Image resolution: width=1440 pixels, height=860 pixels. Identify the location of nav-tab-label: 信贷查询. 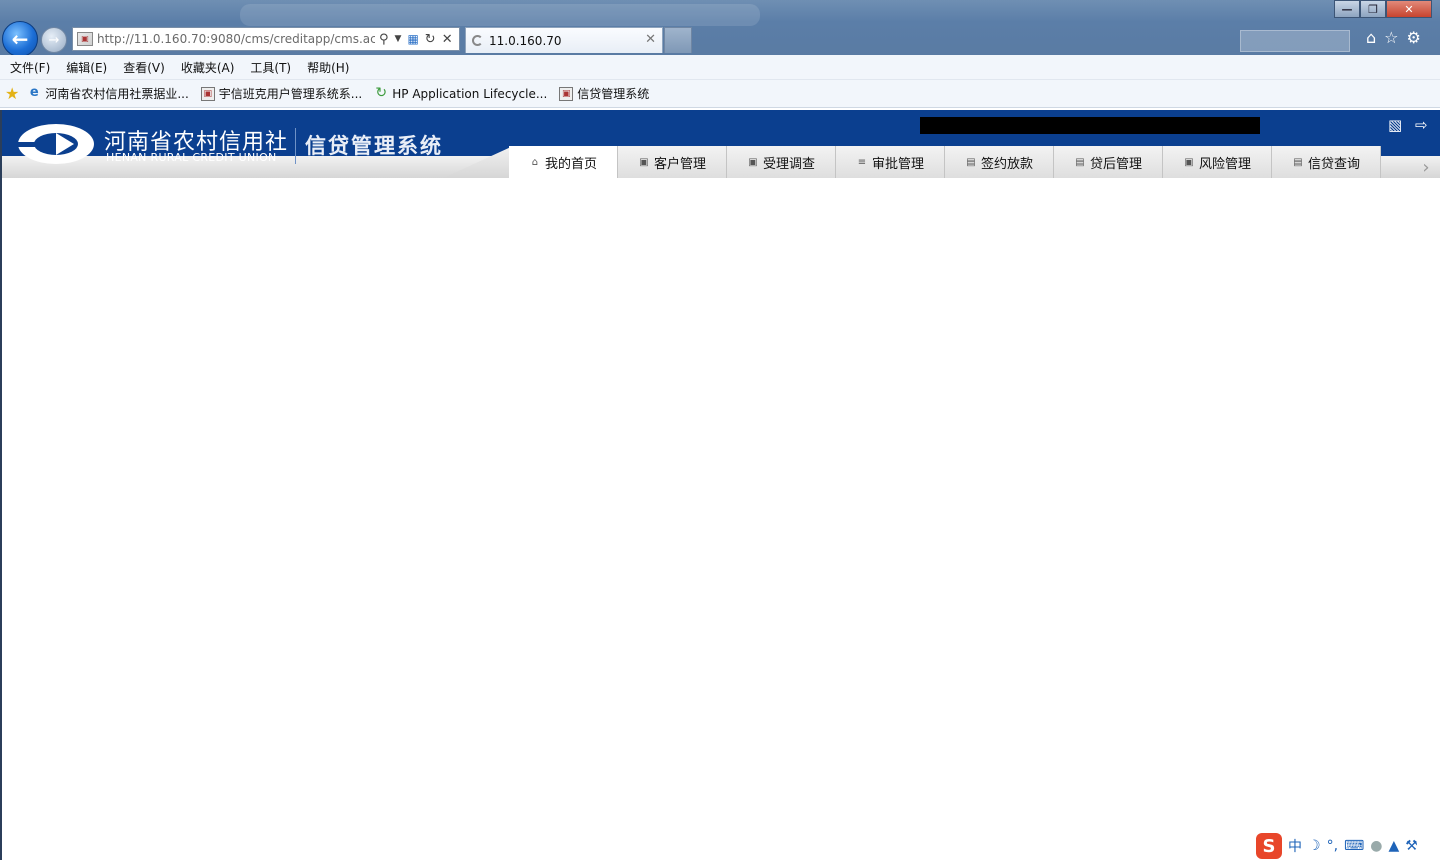
(1333, 164).